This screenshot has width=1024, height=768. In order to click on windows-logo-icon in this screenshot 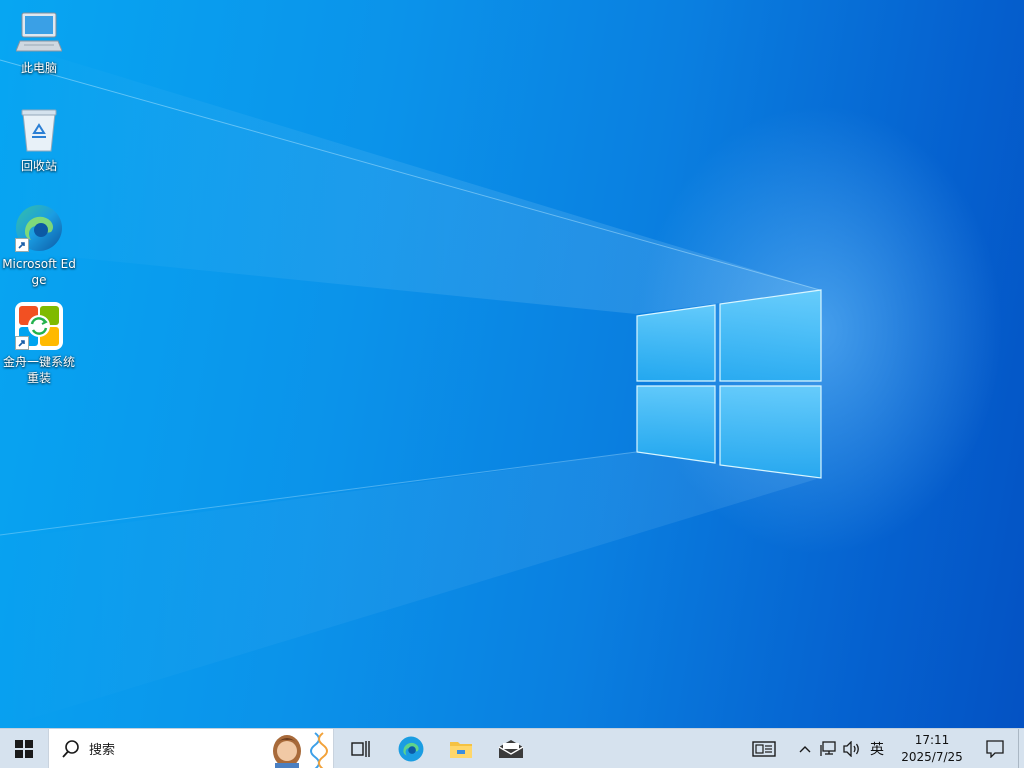, I will do `click(24, 748)`.